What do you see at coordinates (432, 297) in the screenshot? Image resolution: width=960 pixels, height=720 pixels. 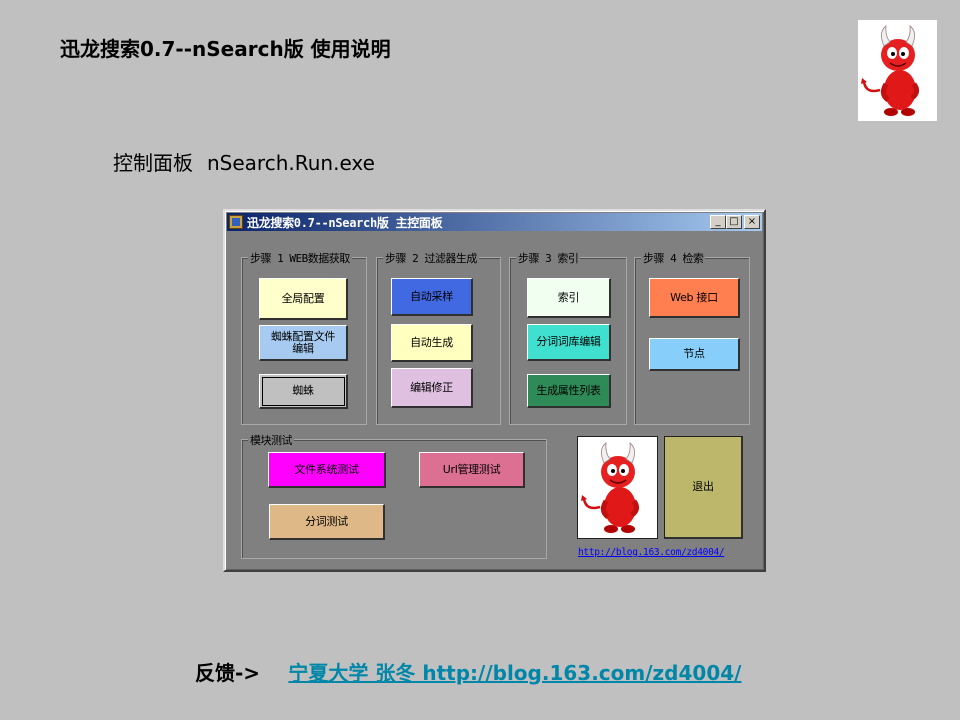 I see `auto-sample-button: 自动采样` at bounding box center [432, 297].